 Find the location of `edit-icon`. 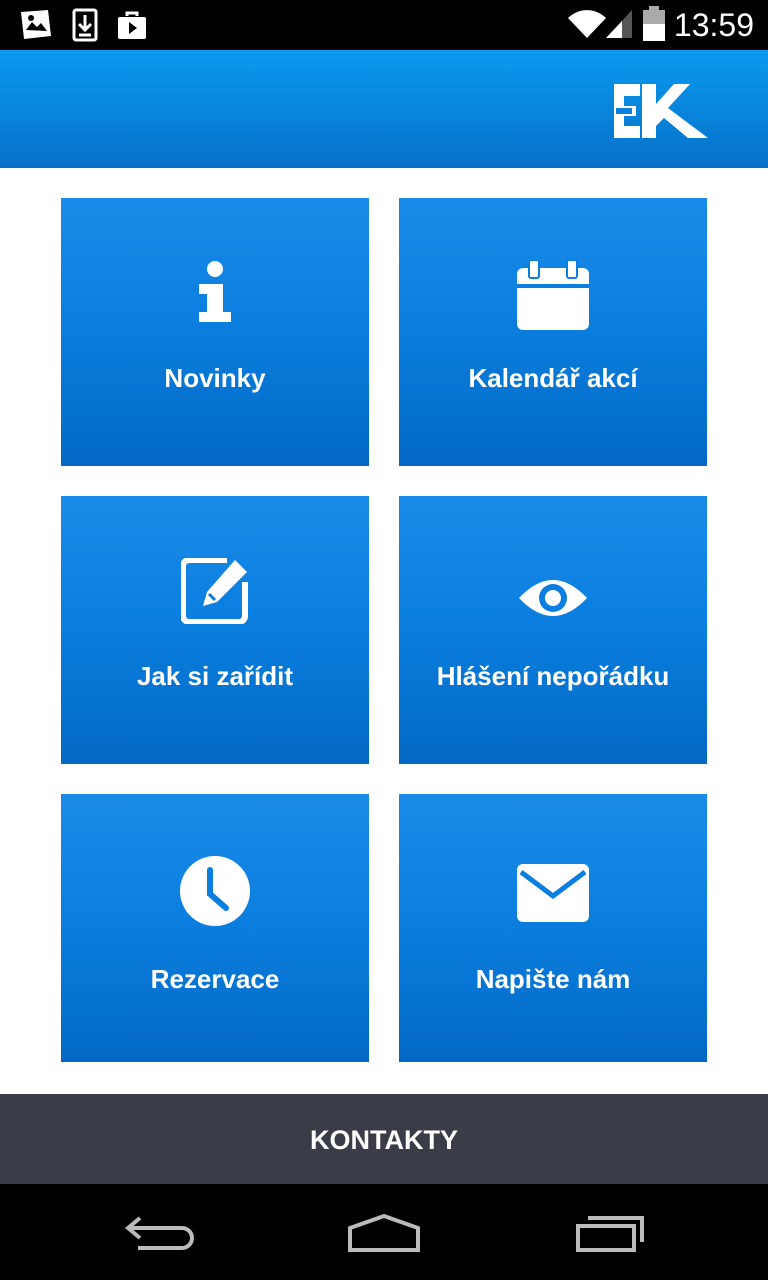

edit-icon is located at coordinates (214, 593).